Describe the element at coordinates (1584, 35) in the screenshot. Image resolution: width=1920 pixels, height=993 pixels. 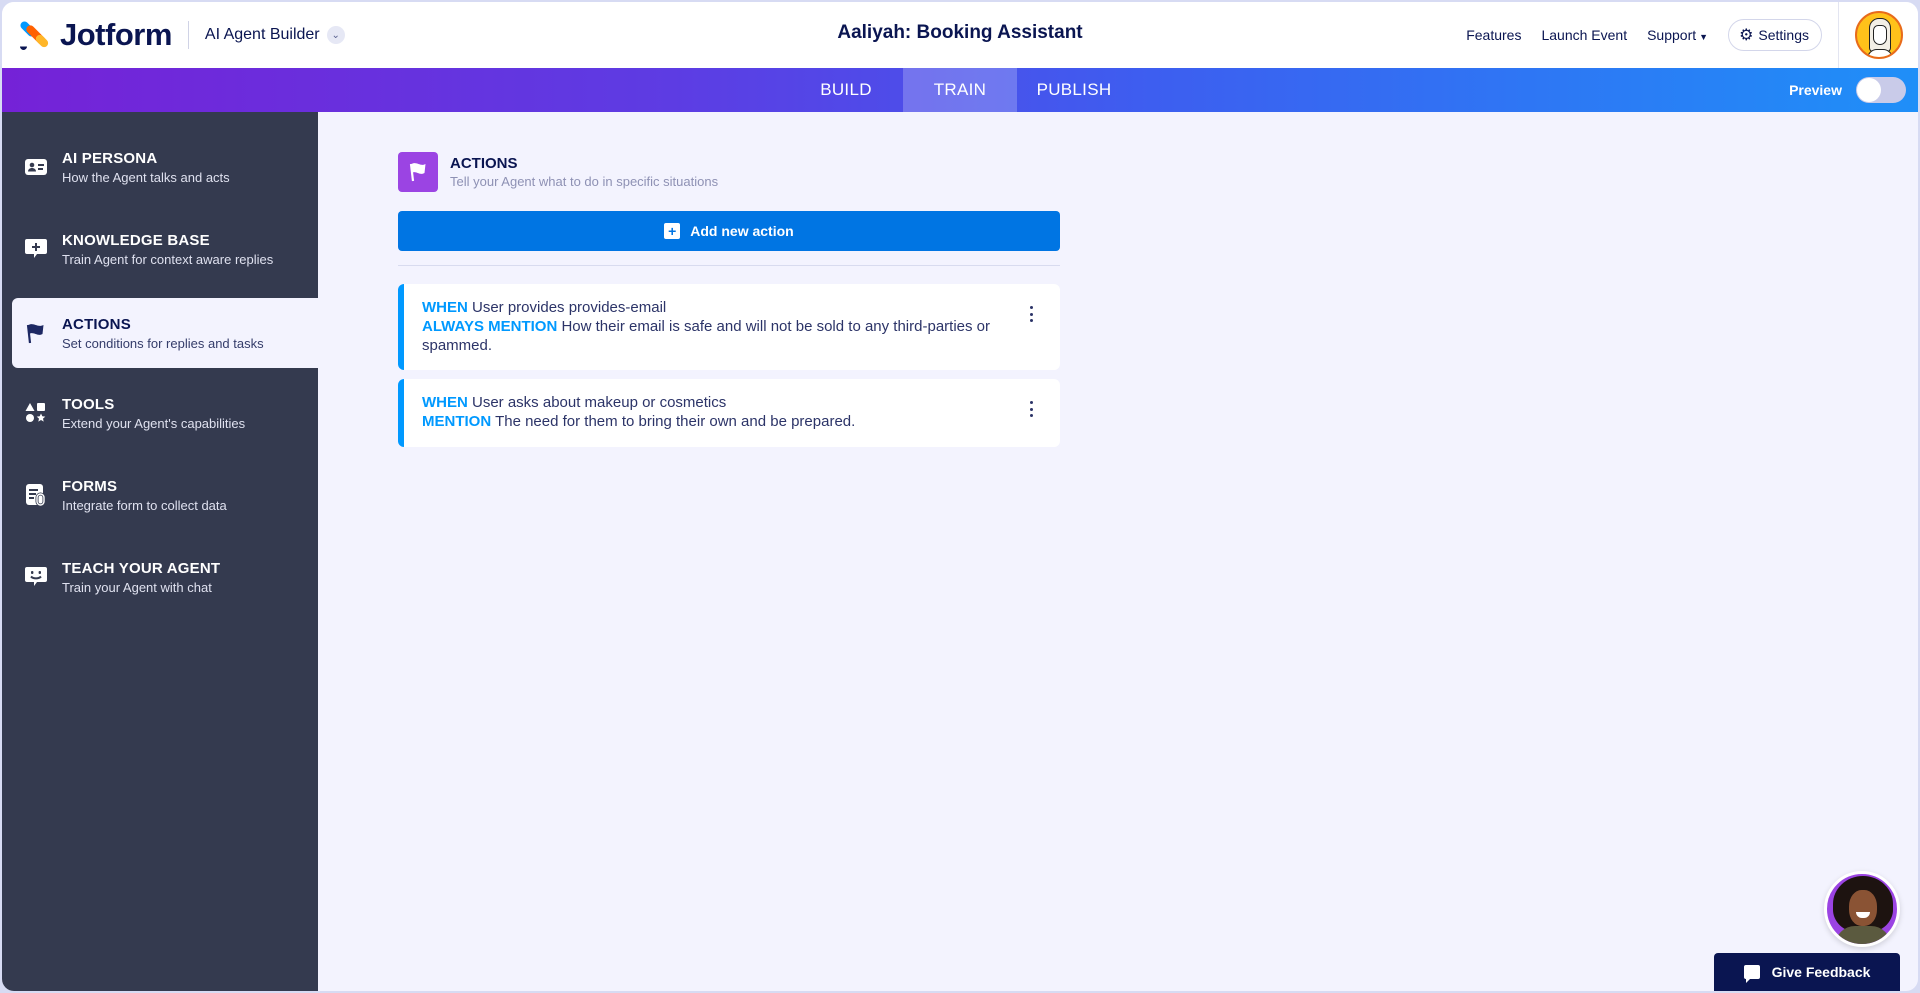
I see `nav-launch-event: Launch Event` at that location.